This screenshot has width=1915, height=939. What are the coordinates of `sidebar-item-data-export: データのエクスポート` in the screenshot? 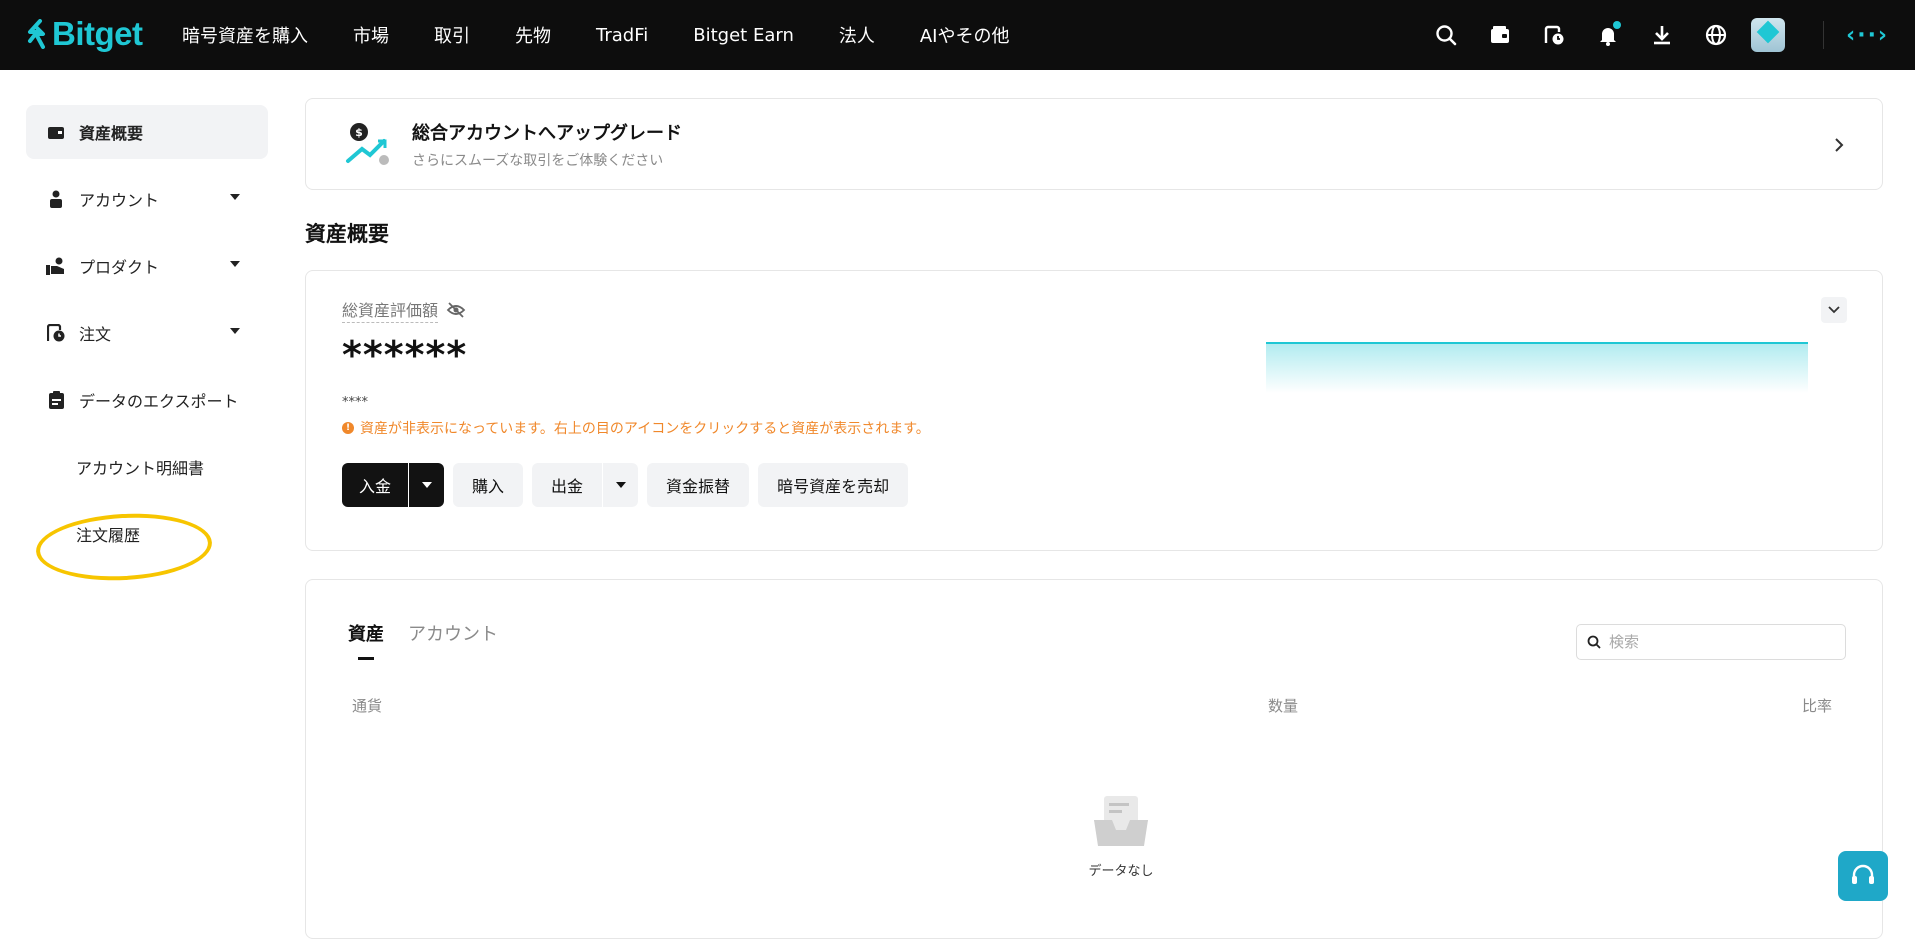 It's located at (147, 400).